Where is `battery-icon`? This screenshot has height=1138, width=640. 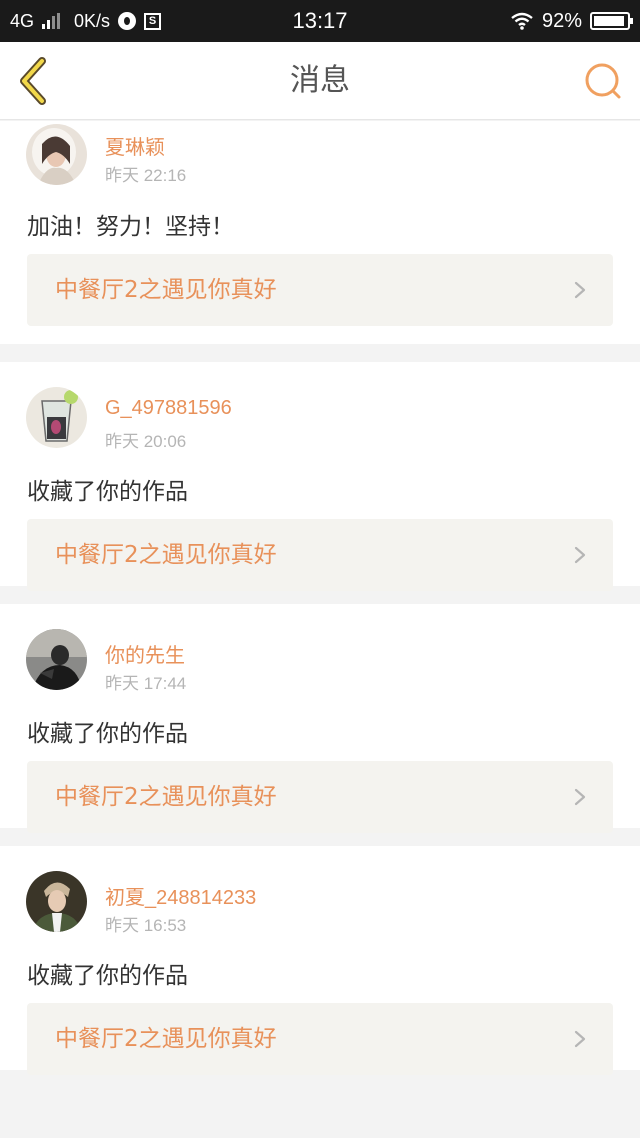
battery-icon is located at coordinates (611, 21).